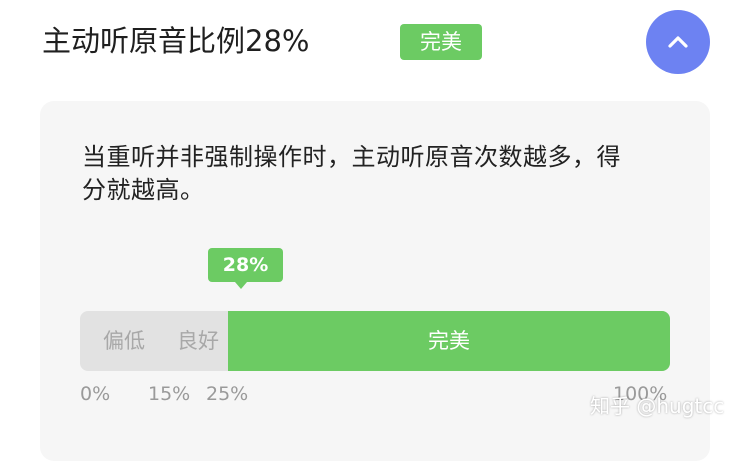 This screenshot has width=750, height=461. Describe the element at coordinates (95, 394) in the screenshot. I see `scale-tick-0: 0%` at that location.